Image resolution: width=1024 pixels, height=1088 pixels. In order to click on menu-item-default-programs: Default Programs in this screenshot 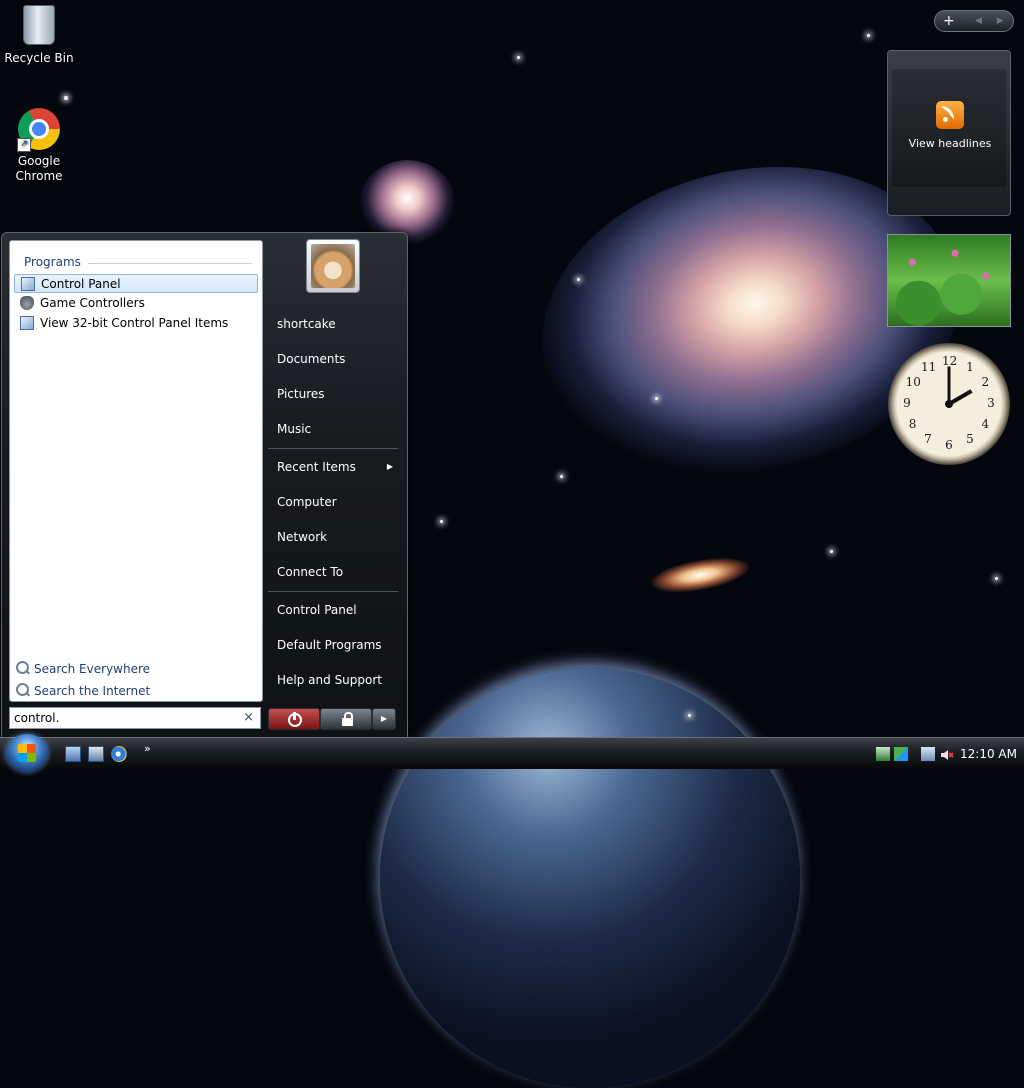, I will do `click(333, 645)`.